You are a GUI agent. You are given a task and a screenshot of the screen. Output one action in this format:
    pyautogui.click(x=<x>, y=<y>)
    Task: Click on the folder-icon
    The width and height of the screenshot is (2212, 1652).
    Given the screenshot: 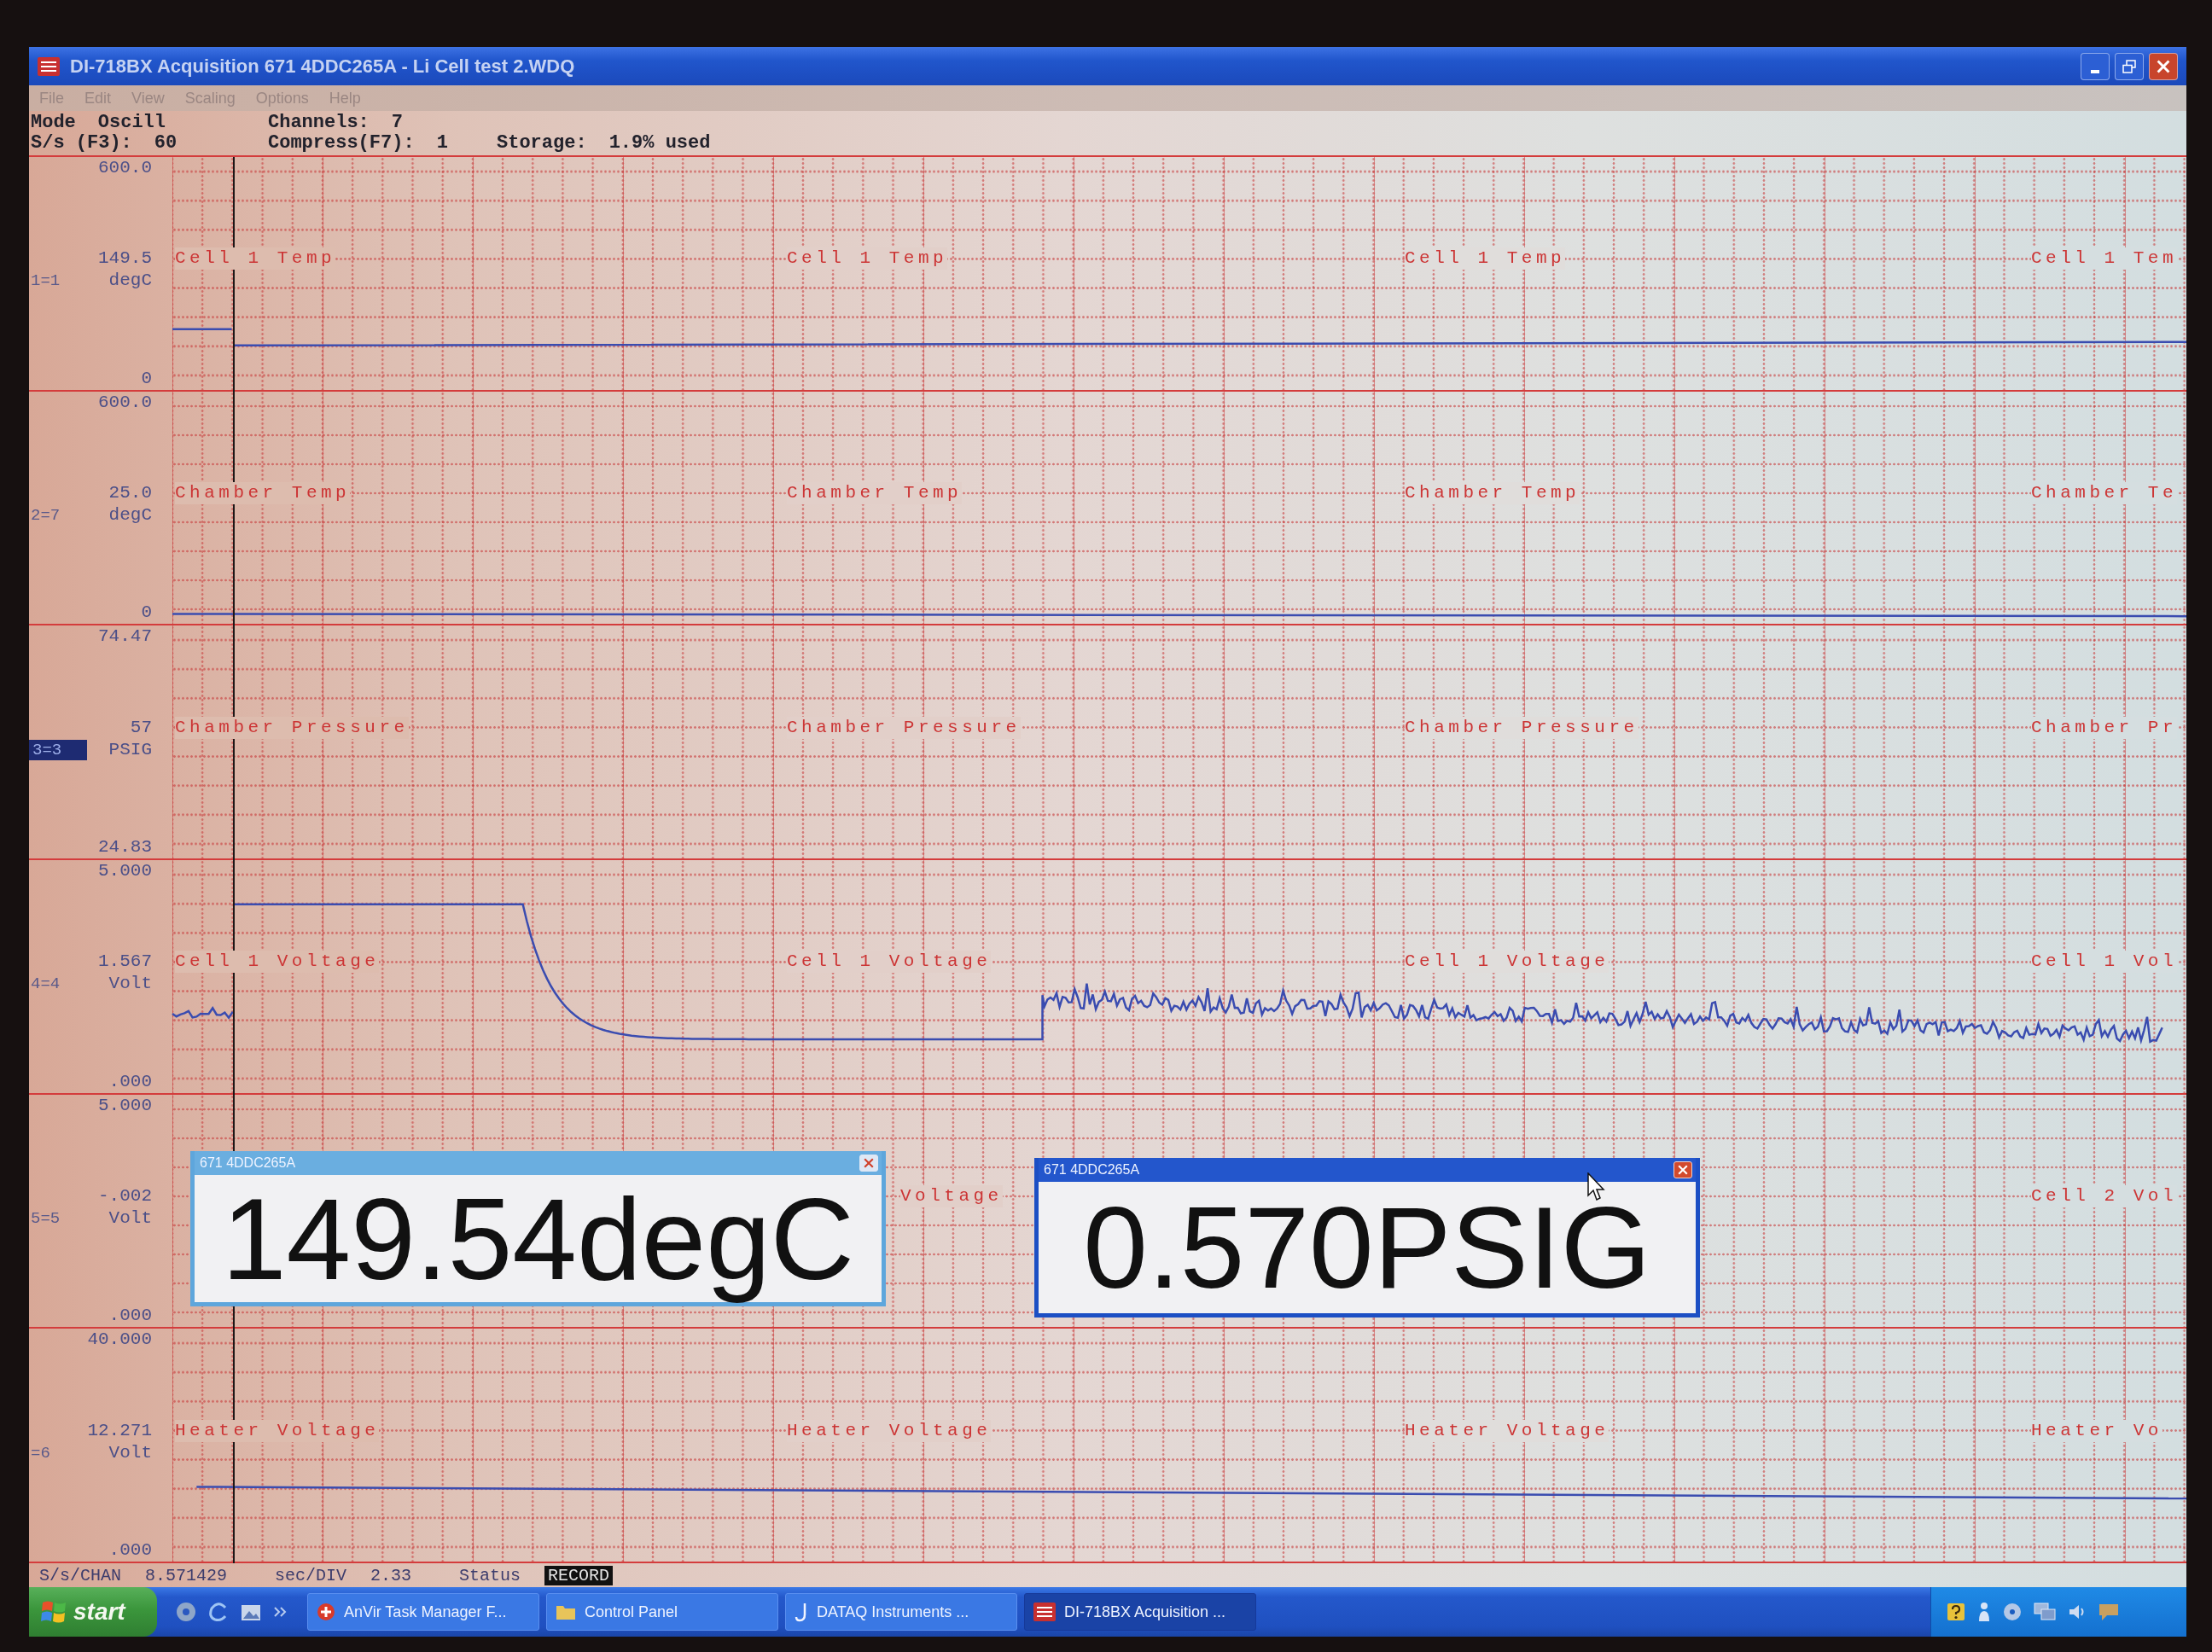 What is the action you would take?
    pyautogui.click(x=566, y=1611)
    